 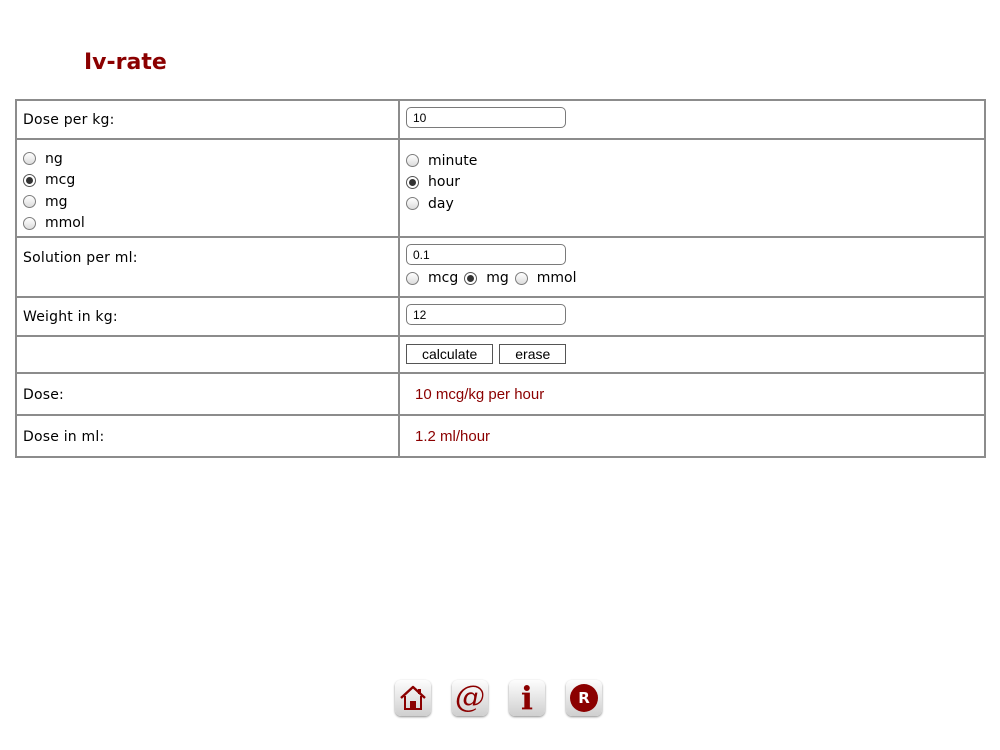 What do you see at coordinates (692, 161) in the screenshot?
I see `time-unit-option-minute: minute` at bounding box center [692, 161].